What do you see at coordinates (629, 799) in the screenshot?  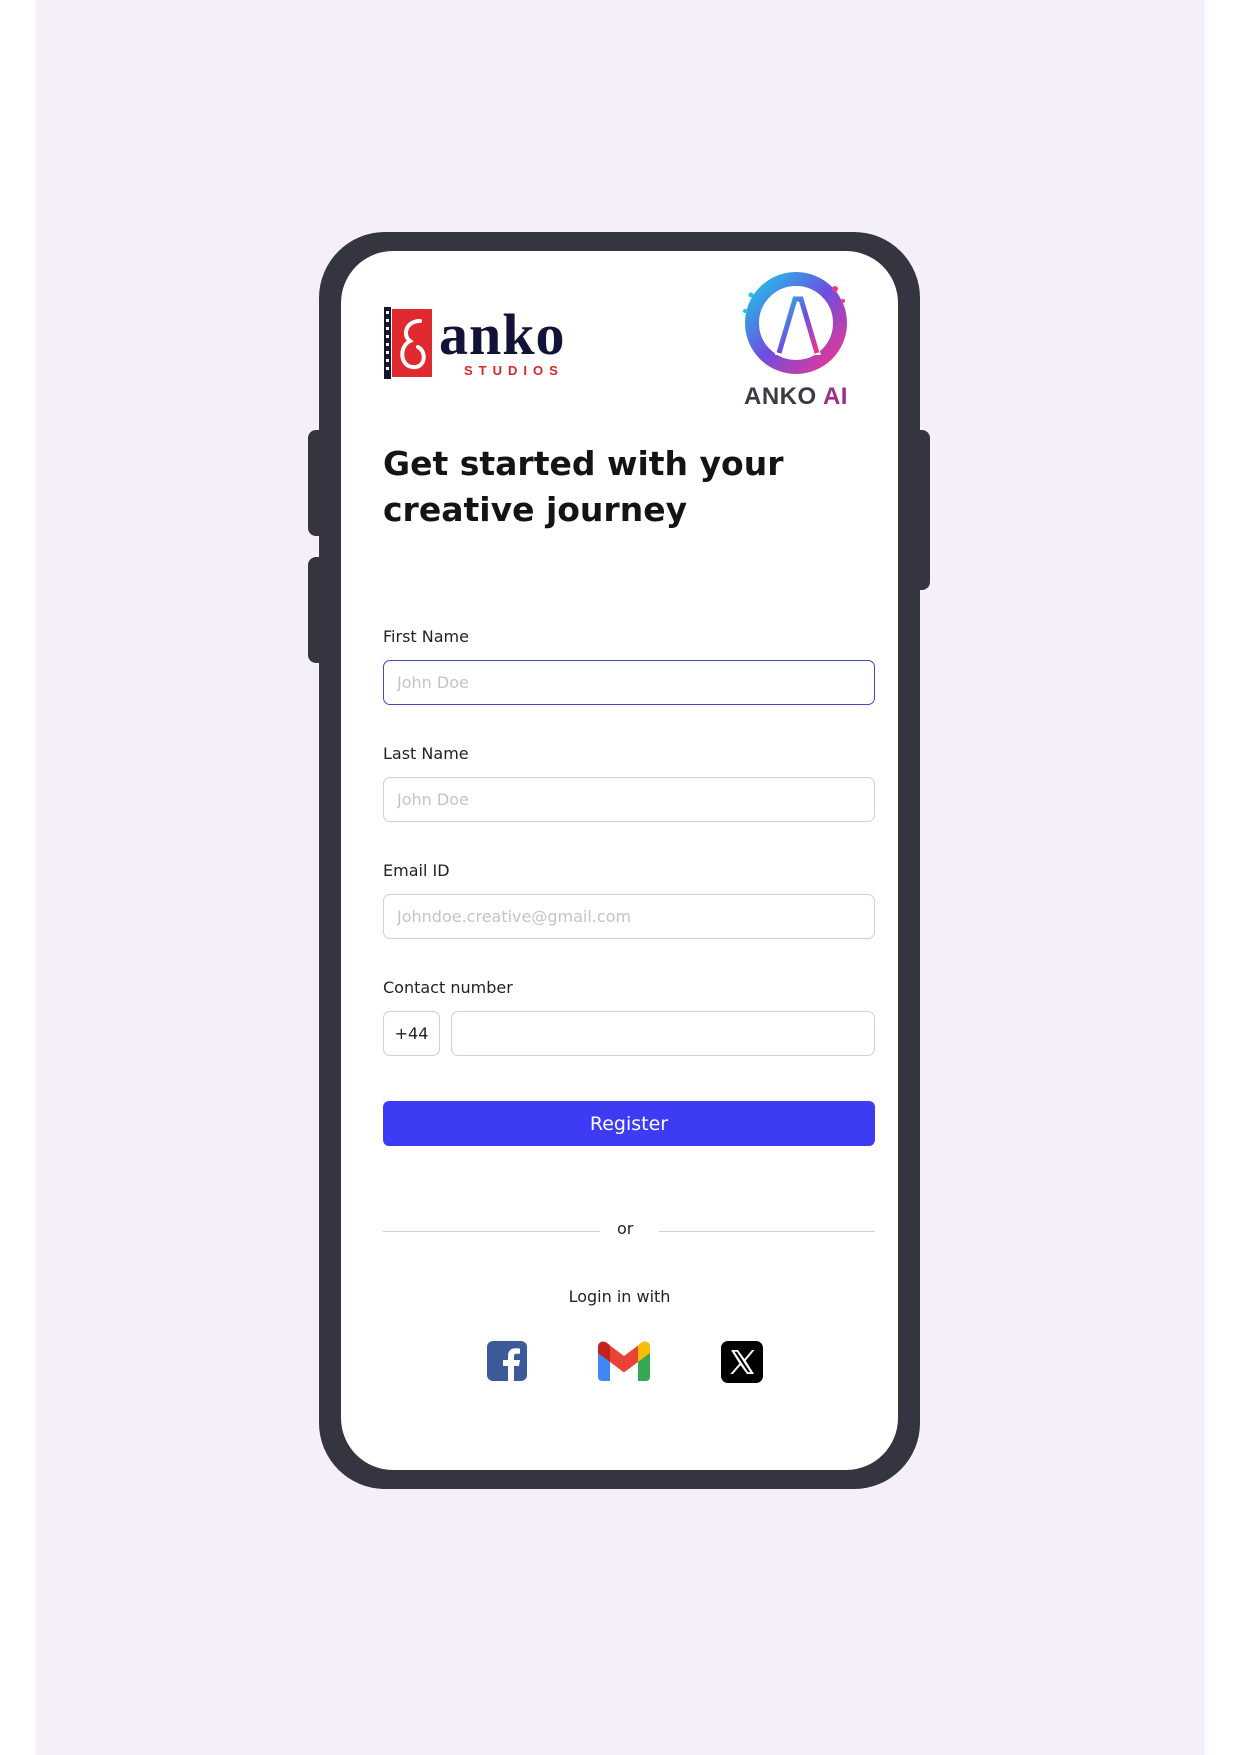 I see `last-name-input` at bounding box center [629, 799].